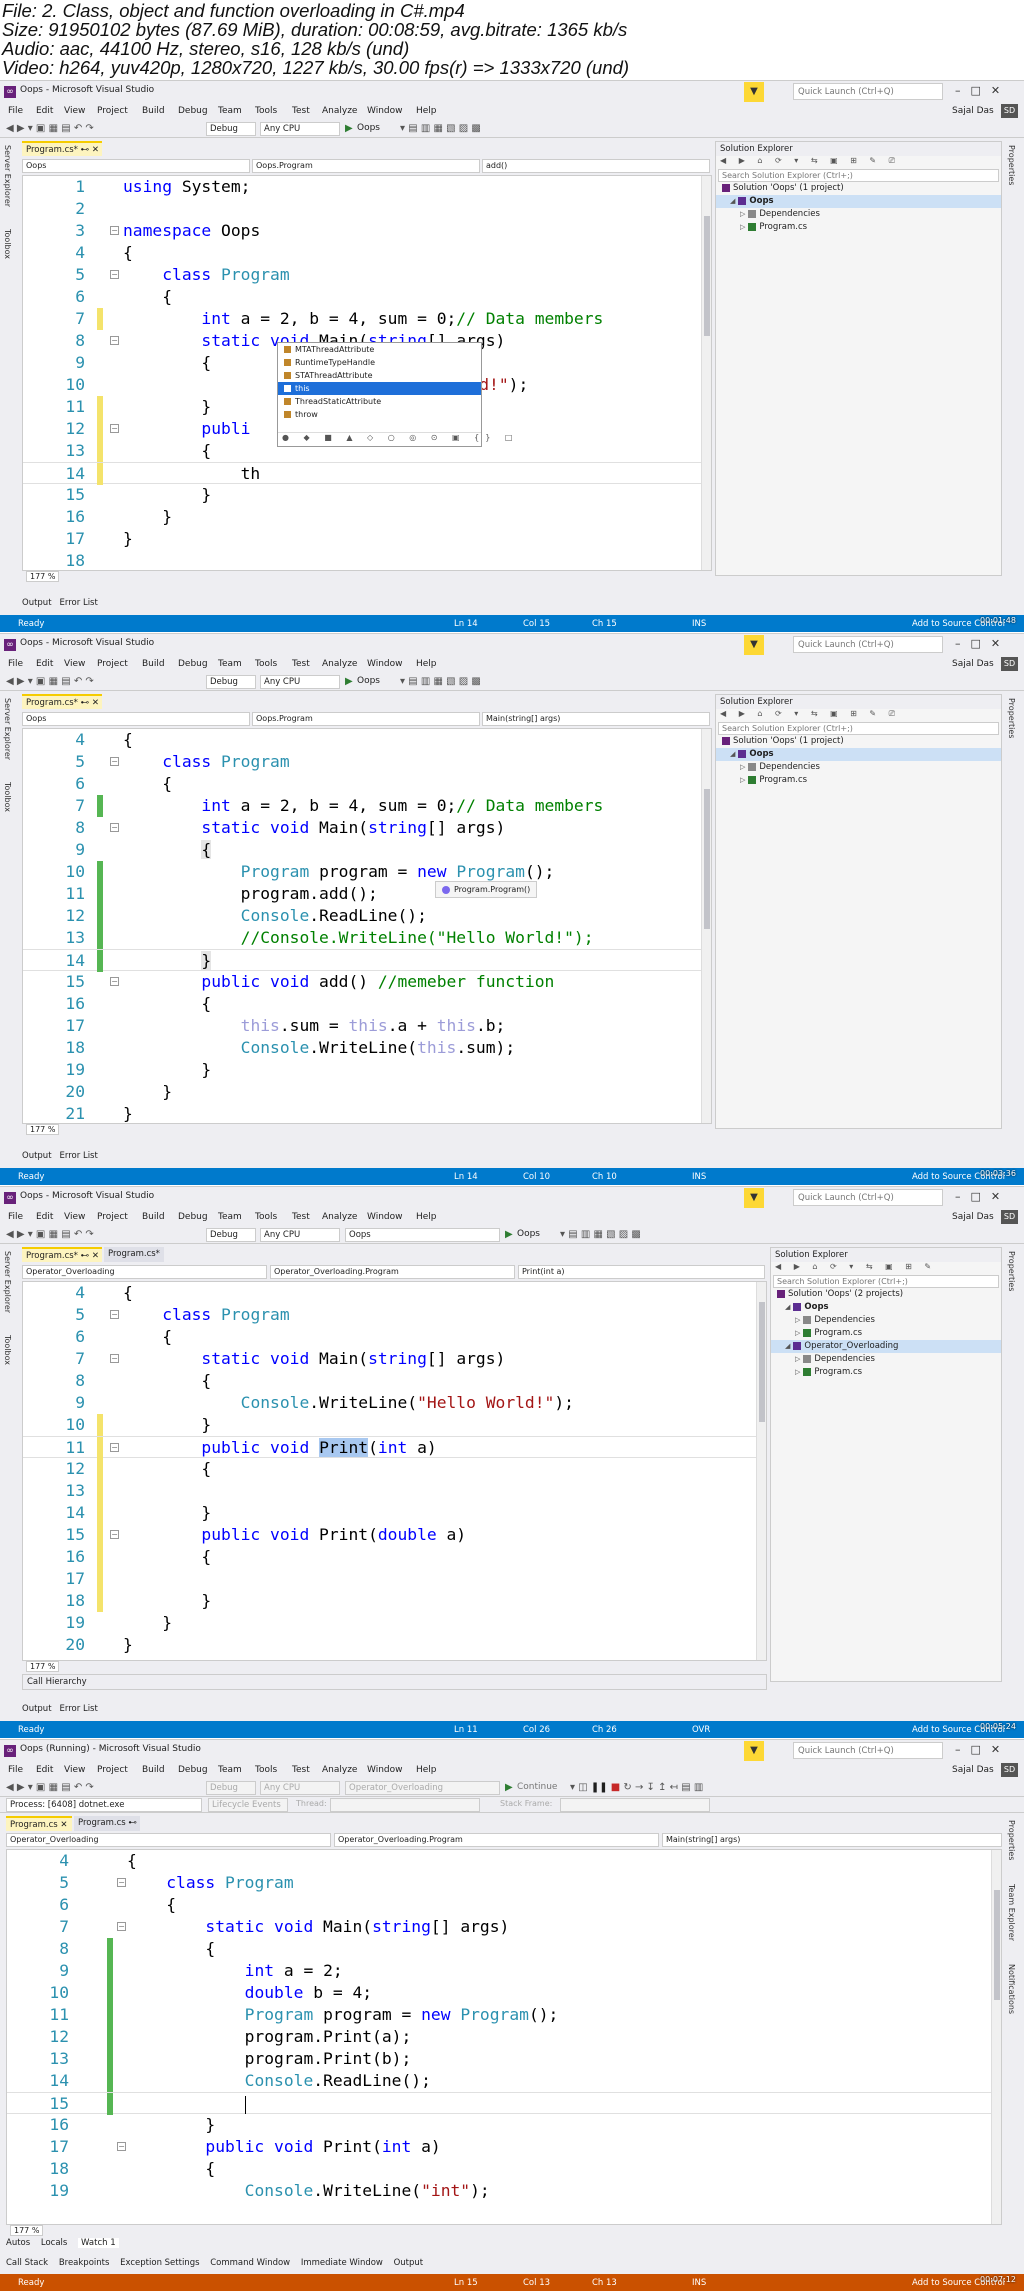 The height and width of the screenshot is (2293, 1024). Describe the element at coordinates (54, 2243) in the screenshot. I see `locals-tab: Locals` at that location.